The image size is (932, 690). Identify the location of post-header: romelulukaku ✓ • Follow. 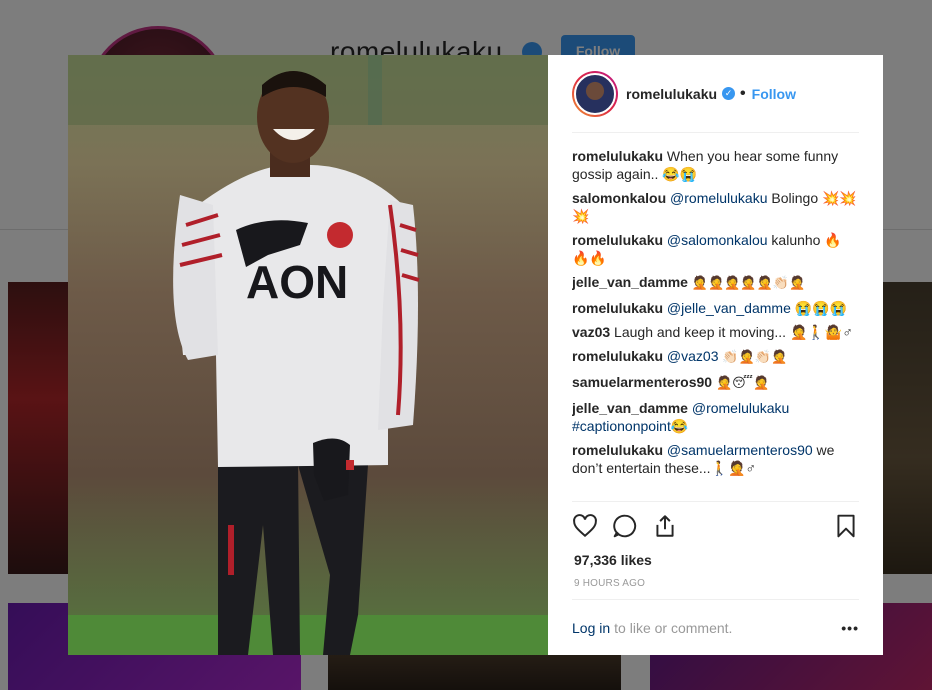
(715, 94).